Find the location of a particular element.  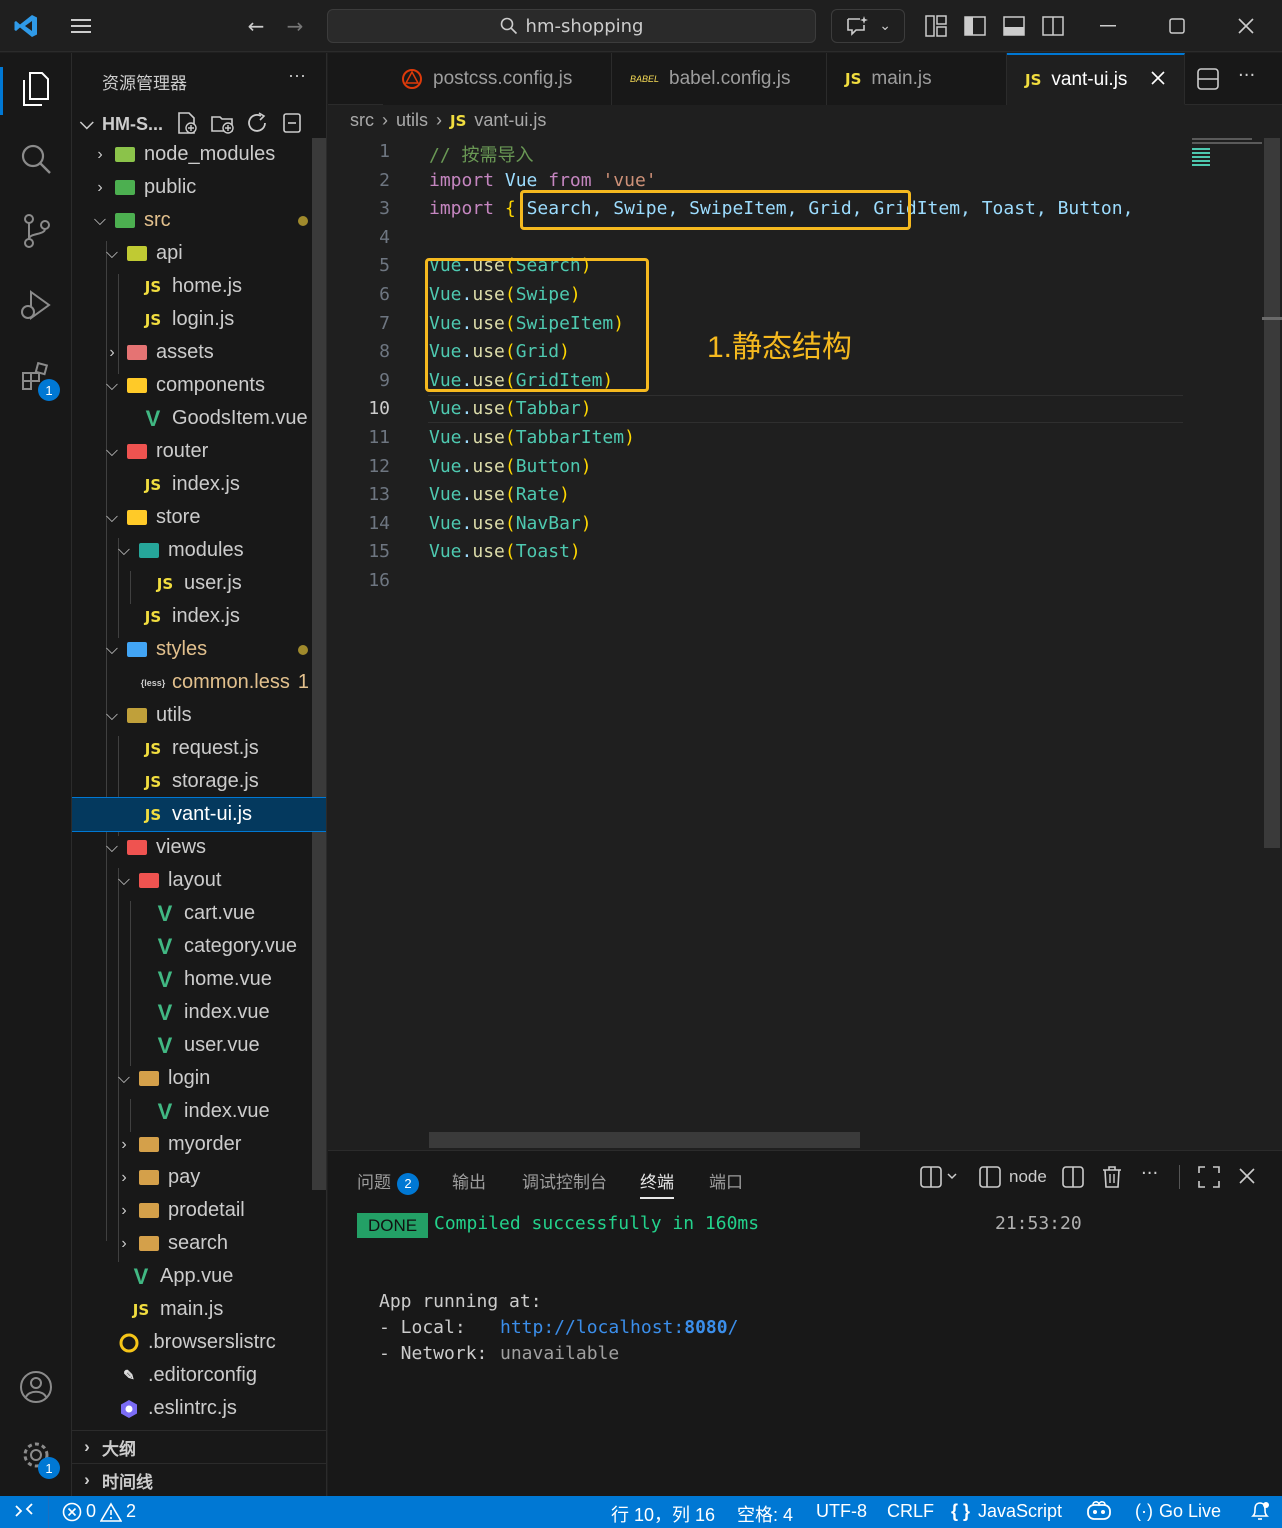

new-terminal-split-icon is located at coordinates (940, 1179).